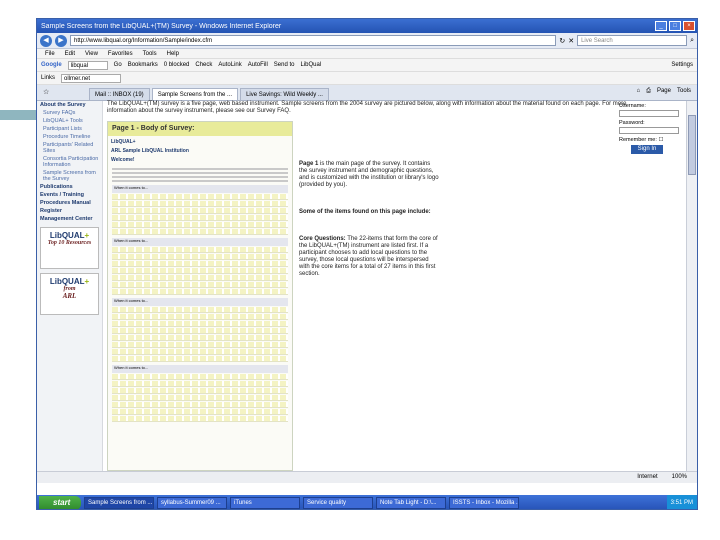 The width and height of the screenshot is (720, 540). I want to click on username-field, so click(649, 113).